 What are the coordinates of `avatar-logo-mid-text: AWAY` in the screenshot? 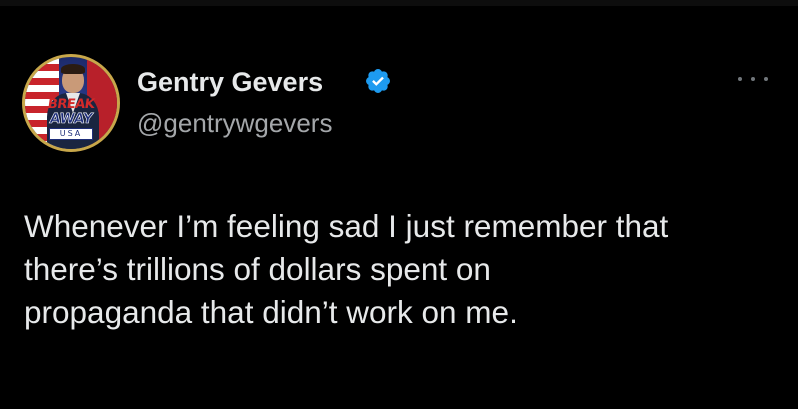 It's located at (71, 119).